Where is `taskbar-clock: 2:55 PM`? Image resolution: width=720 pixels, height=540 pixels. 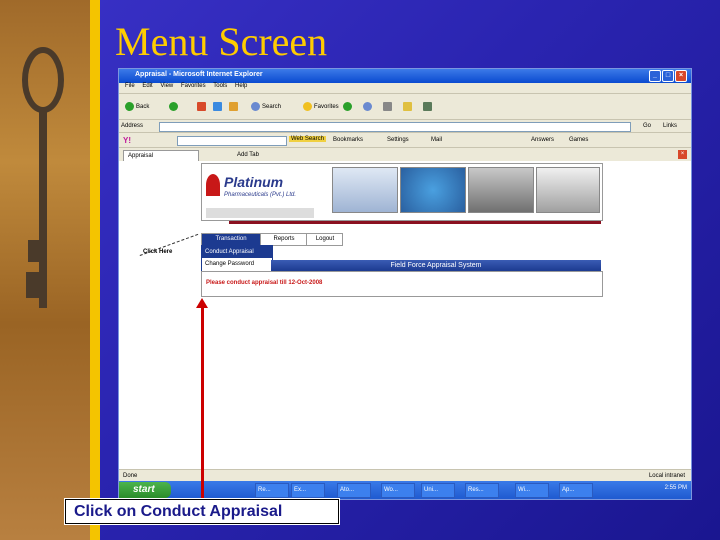
taskbar-clock: 2:55 PM is located at coordinates (675, 488).